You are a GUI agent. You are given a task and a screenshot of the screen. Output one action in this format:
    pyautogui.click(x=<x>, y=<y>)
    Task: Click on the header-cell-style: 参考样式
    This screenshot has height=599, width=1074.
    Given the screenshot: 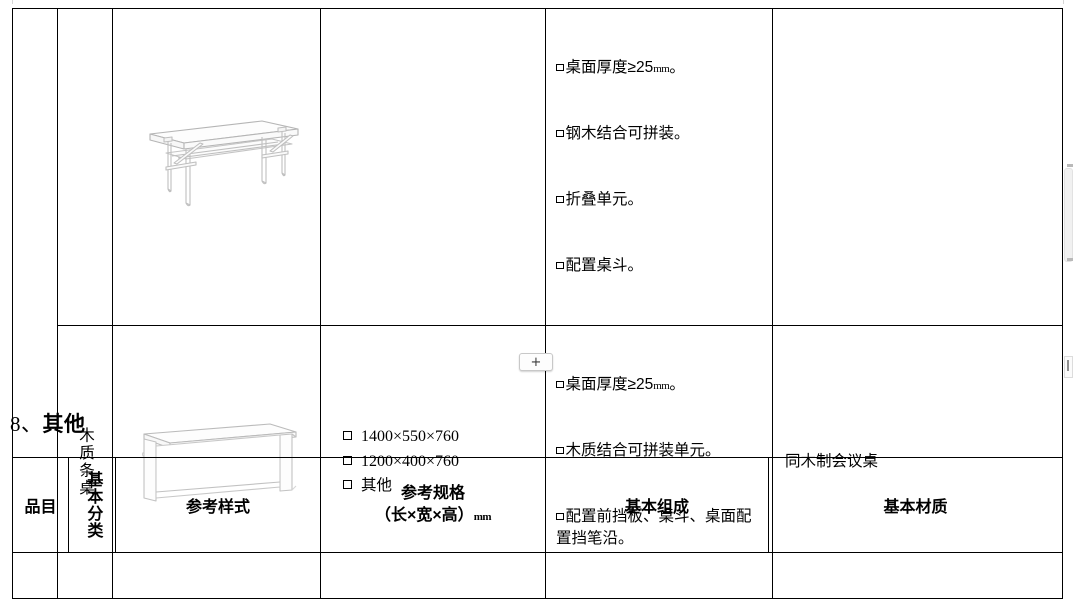 What is the action you would take?
    pyautogui.click(x=218, y=505)
    